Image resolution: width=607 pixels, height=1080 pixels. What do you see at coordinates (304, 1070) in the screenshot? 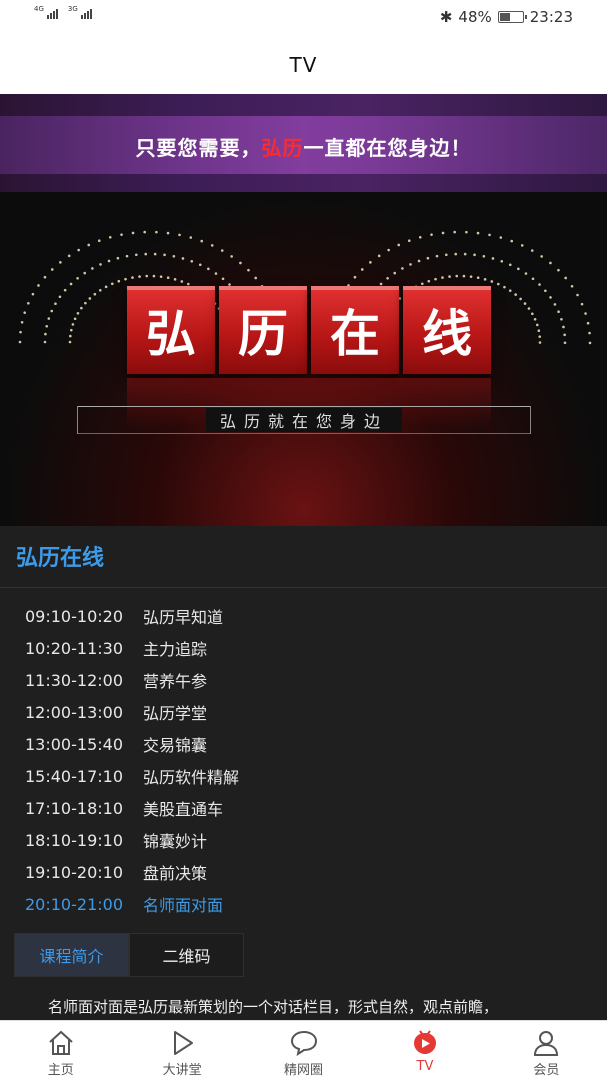
I see `nav-label: 精网圈` at bounding box center [304, 1070].